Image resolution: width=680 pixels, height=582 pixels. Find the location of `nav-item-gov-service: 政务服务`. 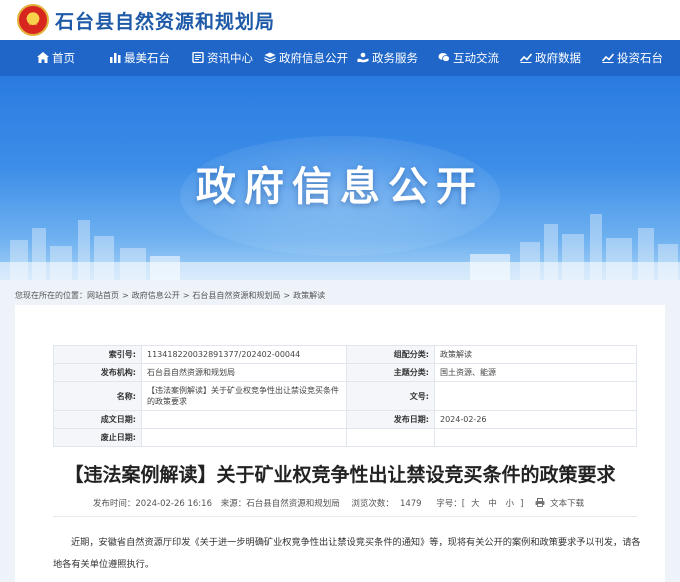

nav-item-gov-service: 政务服务 is located at coordinates (387, 58).